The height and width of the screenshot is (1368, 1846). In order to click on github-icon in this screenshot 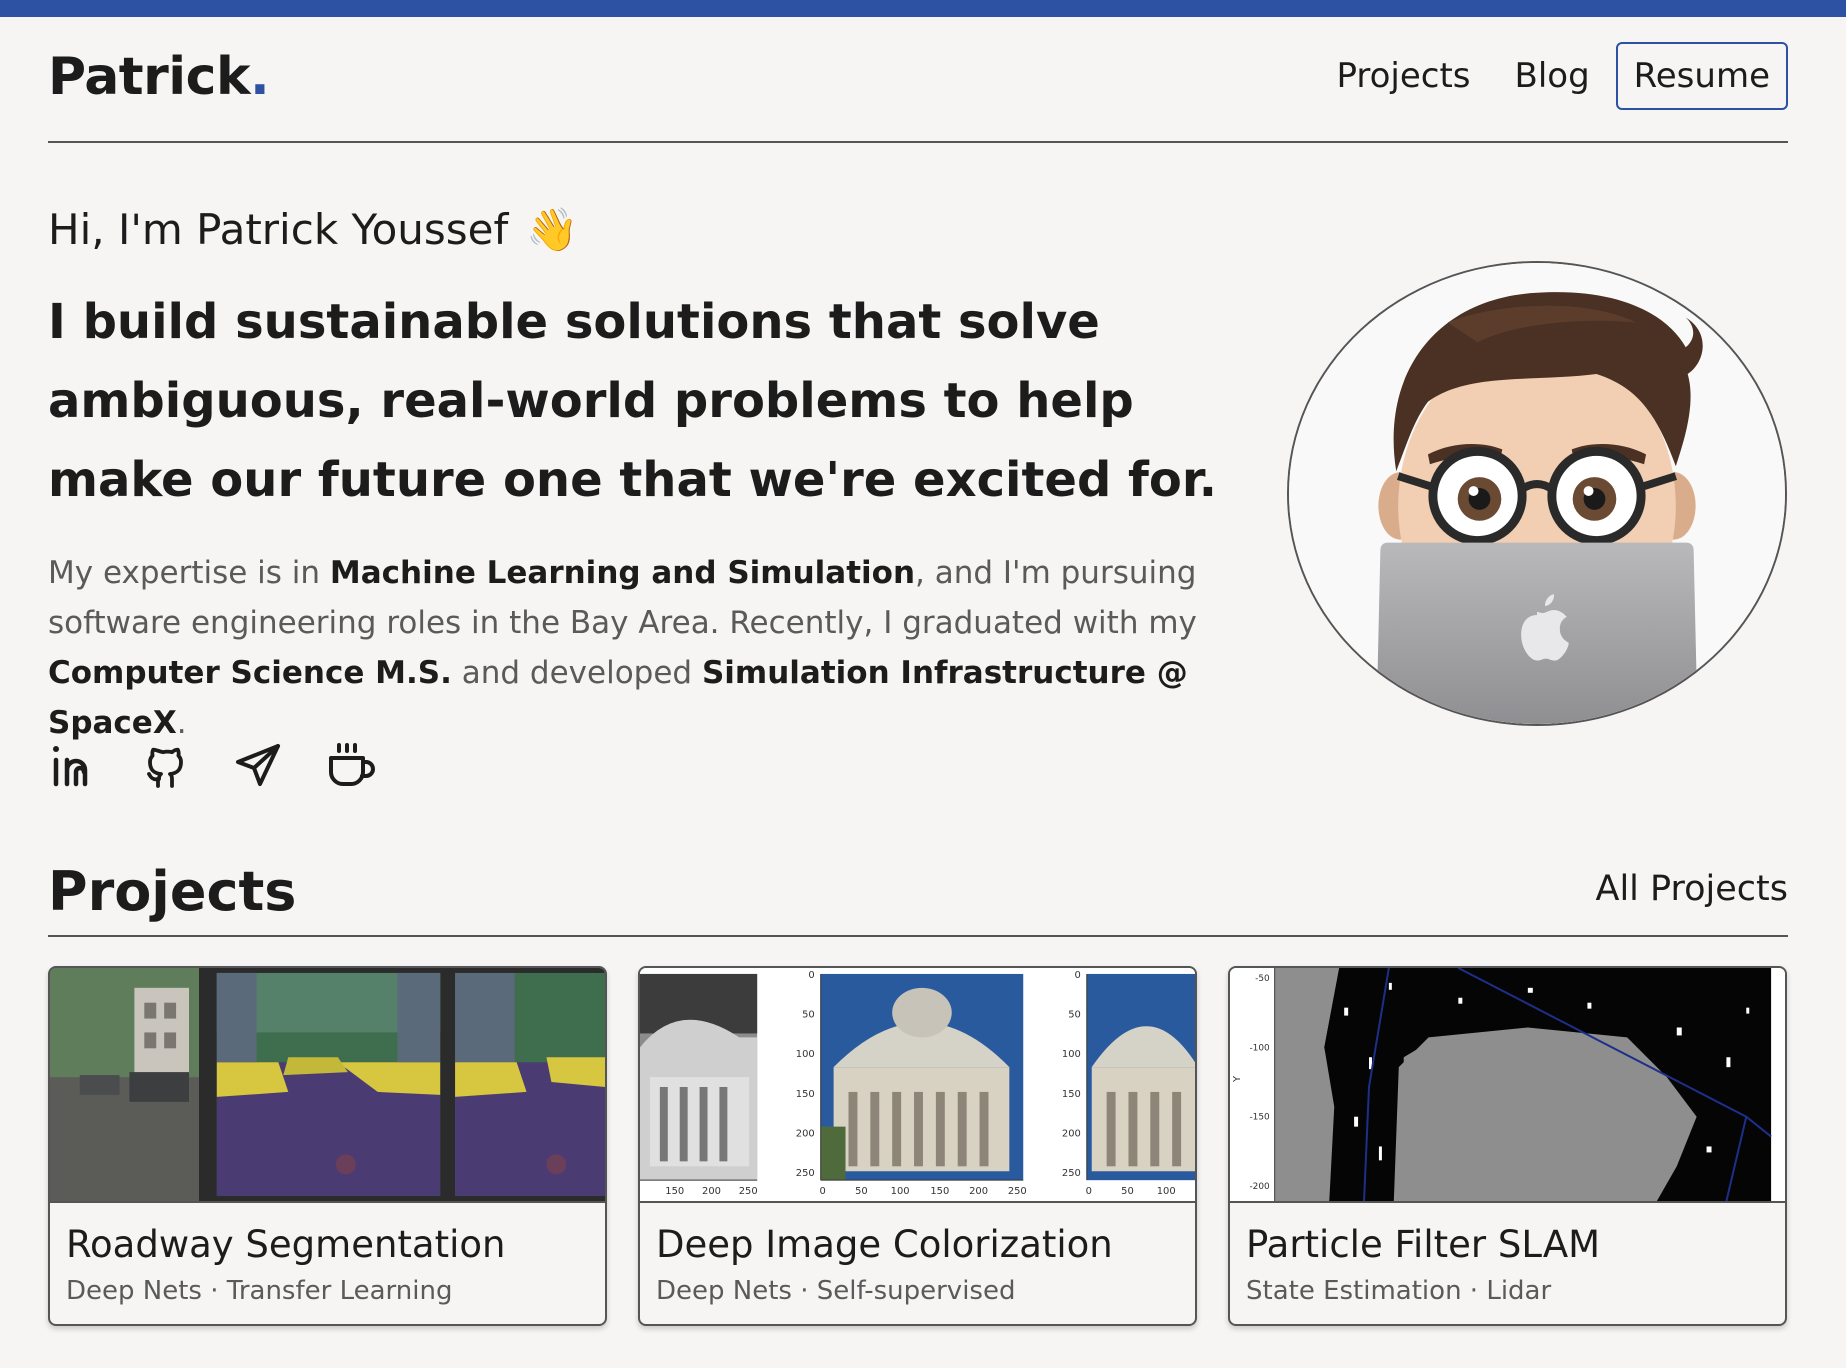, I will do `click(165, 767)`.